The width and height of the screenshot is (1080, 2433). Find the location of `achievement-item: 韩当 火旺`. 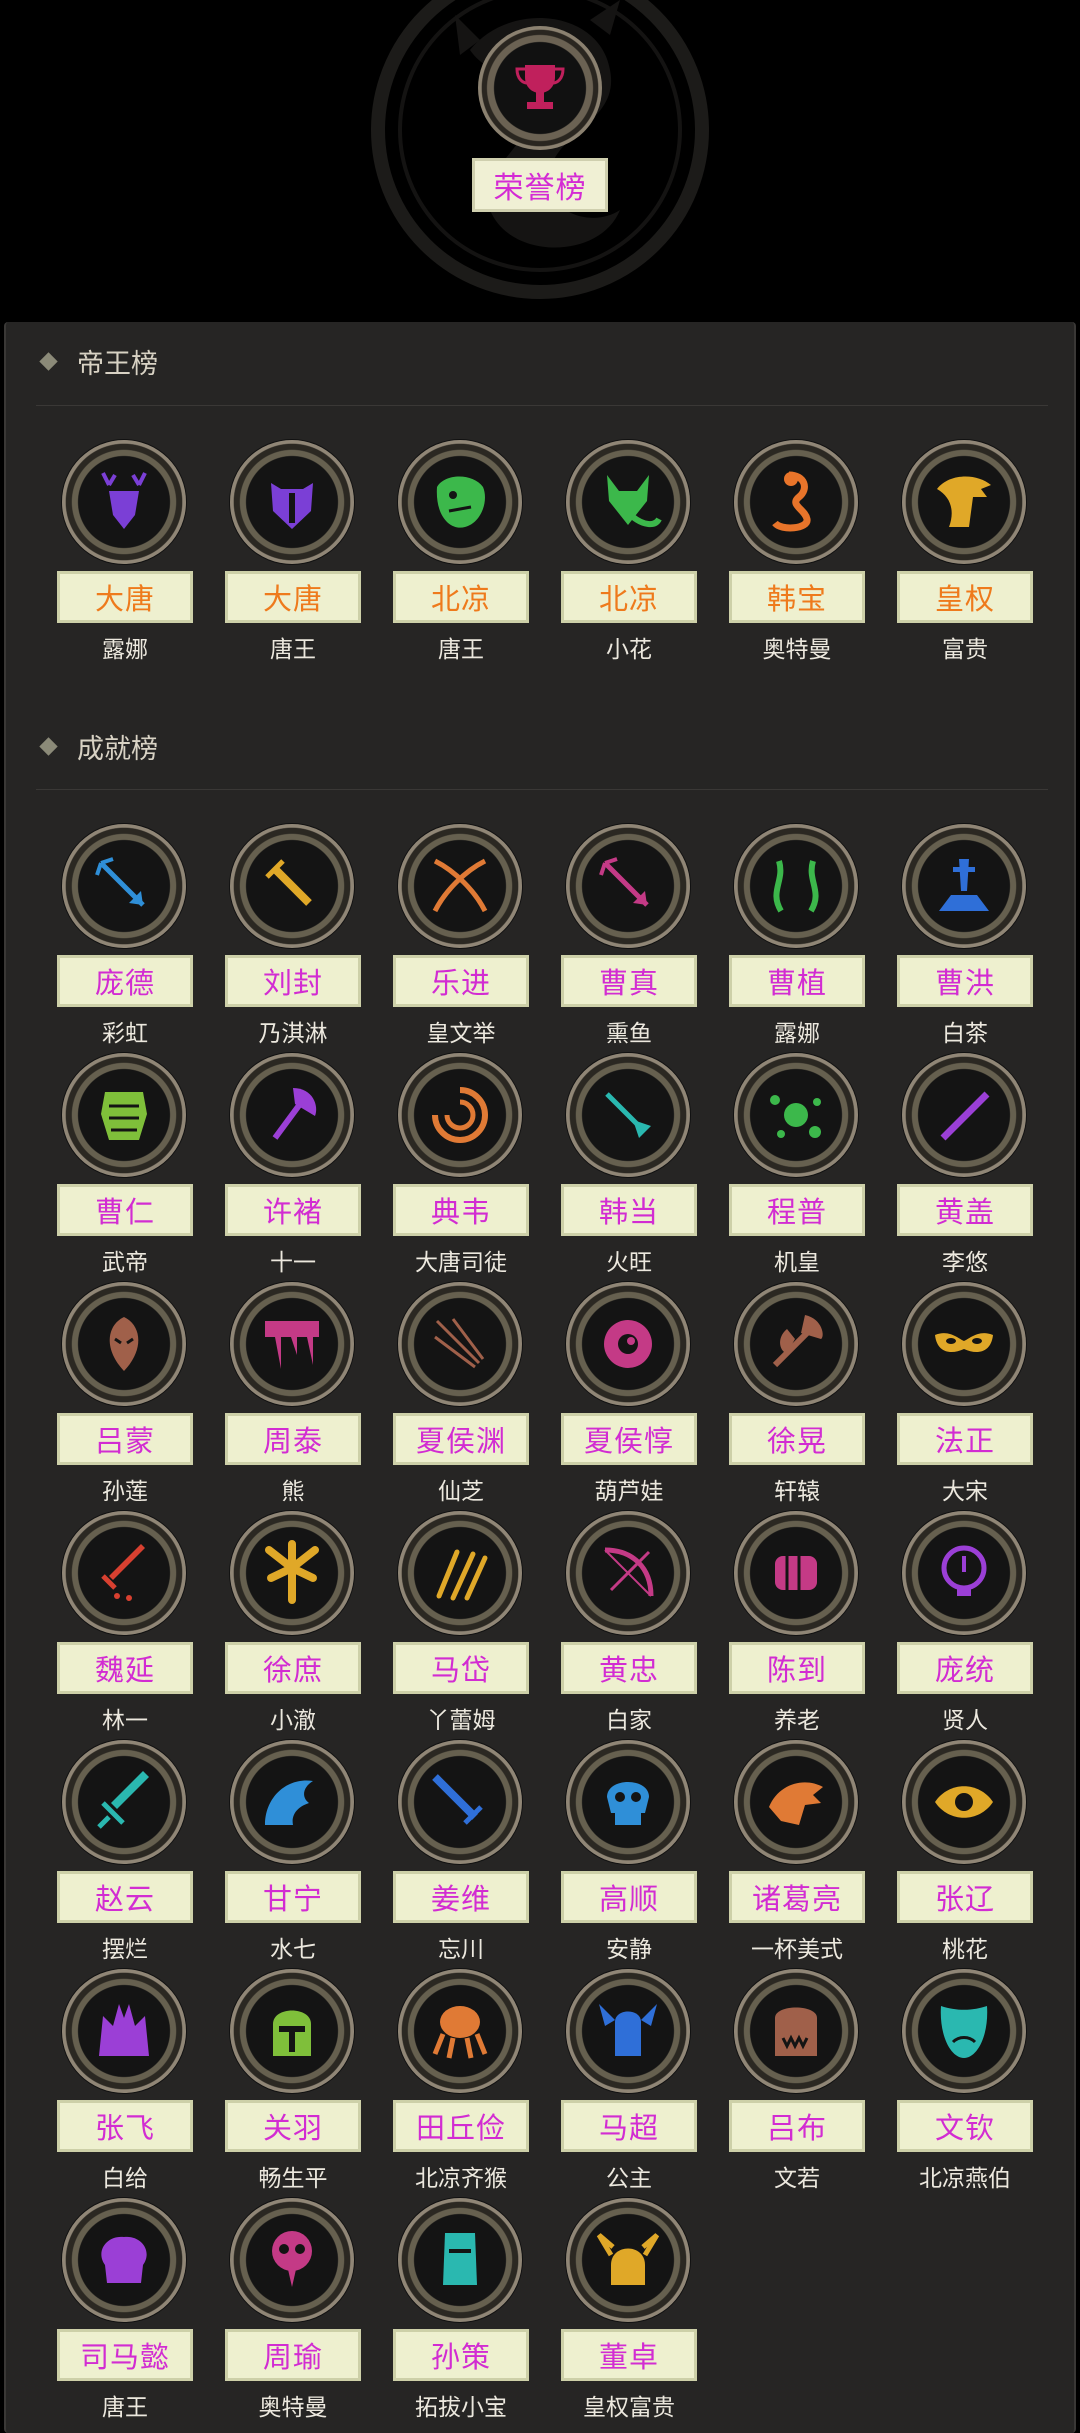

achievement-item: 韩当 火旺 is located at coordinates (642, 1167).